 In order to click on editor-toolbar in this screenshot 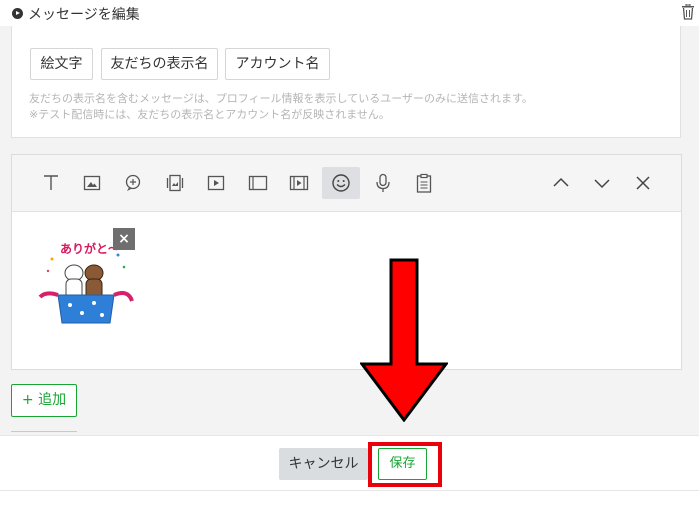, I will do `click(346, 183)`.